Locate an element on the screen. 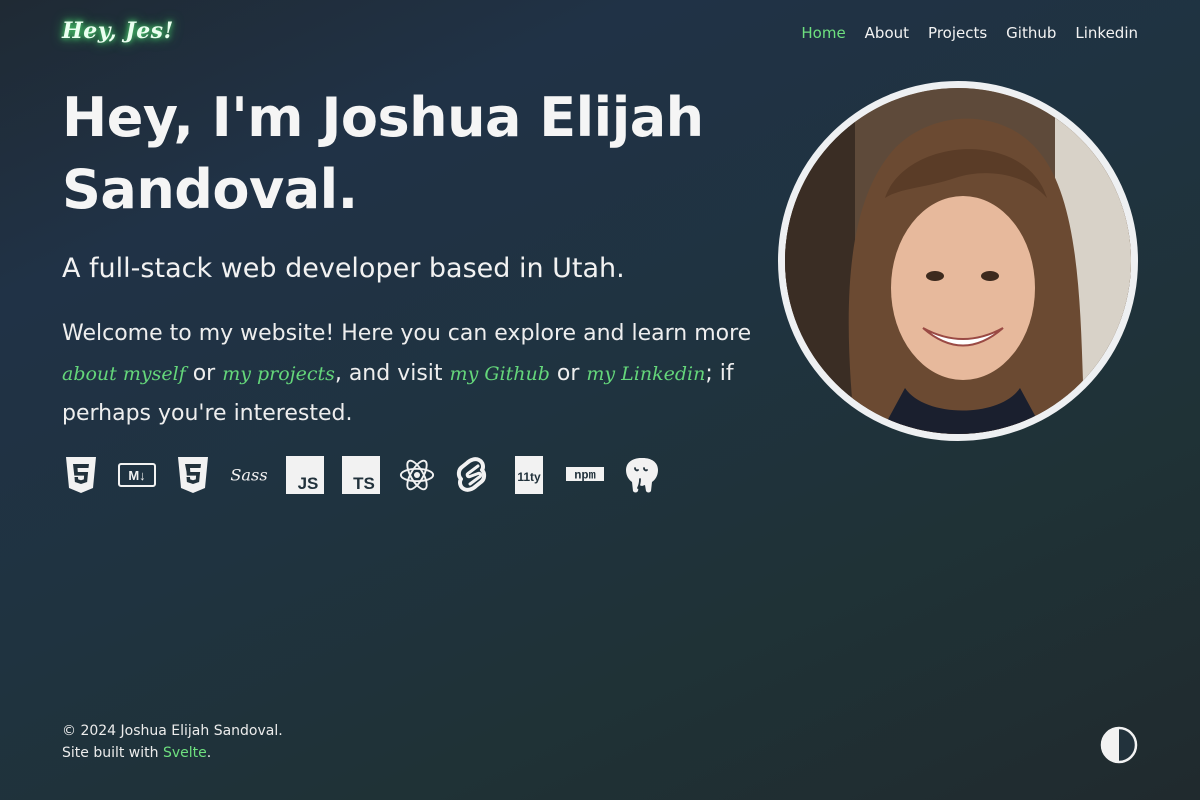  nav-about-link: About is located at coordinates (887, 33).